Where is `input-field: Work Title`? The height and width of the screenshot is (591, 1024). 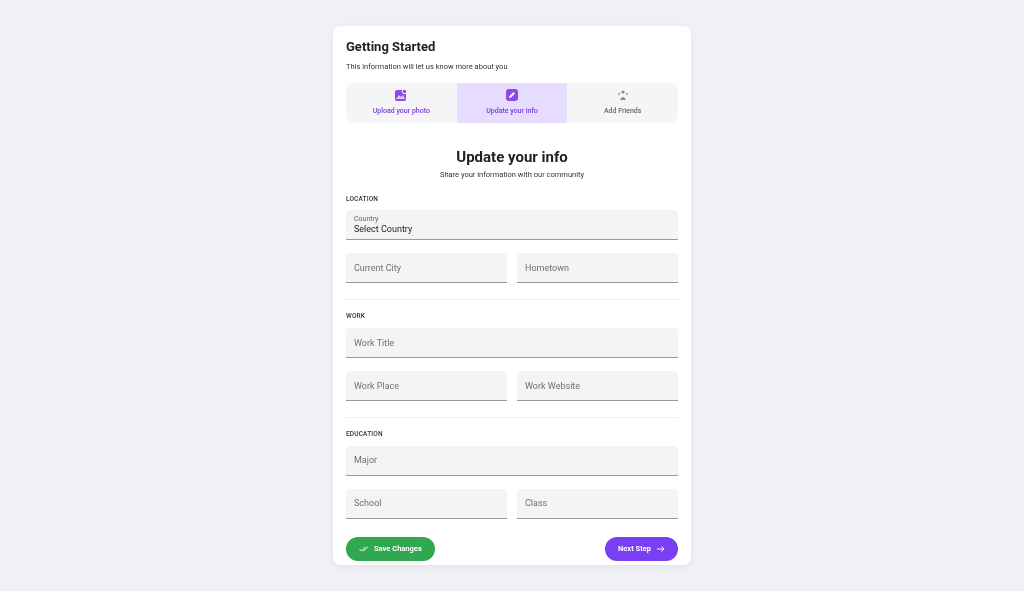
input-field: Work Title is located at coordinates (512, 343).